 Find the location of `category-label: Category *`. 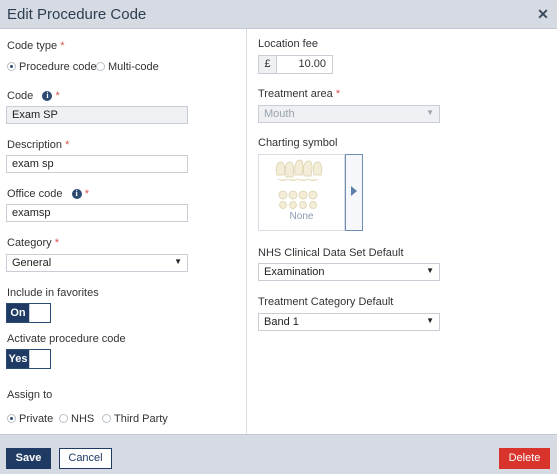

category-label: Category * is located at coordinates (33, 243).